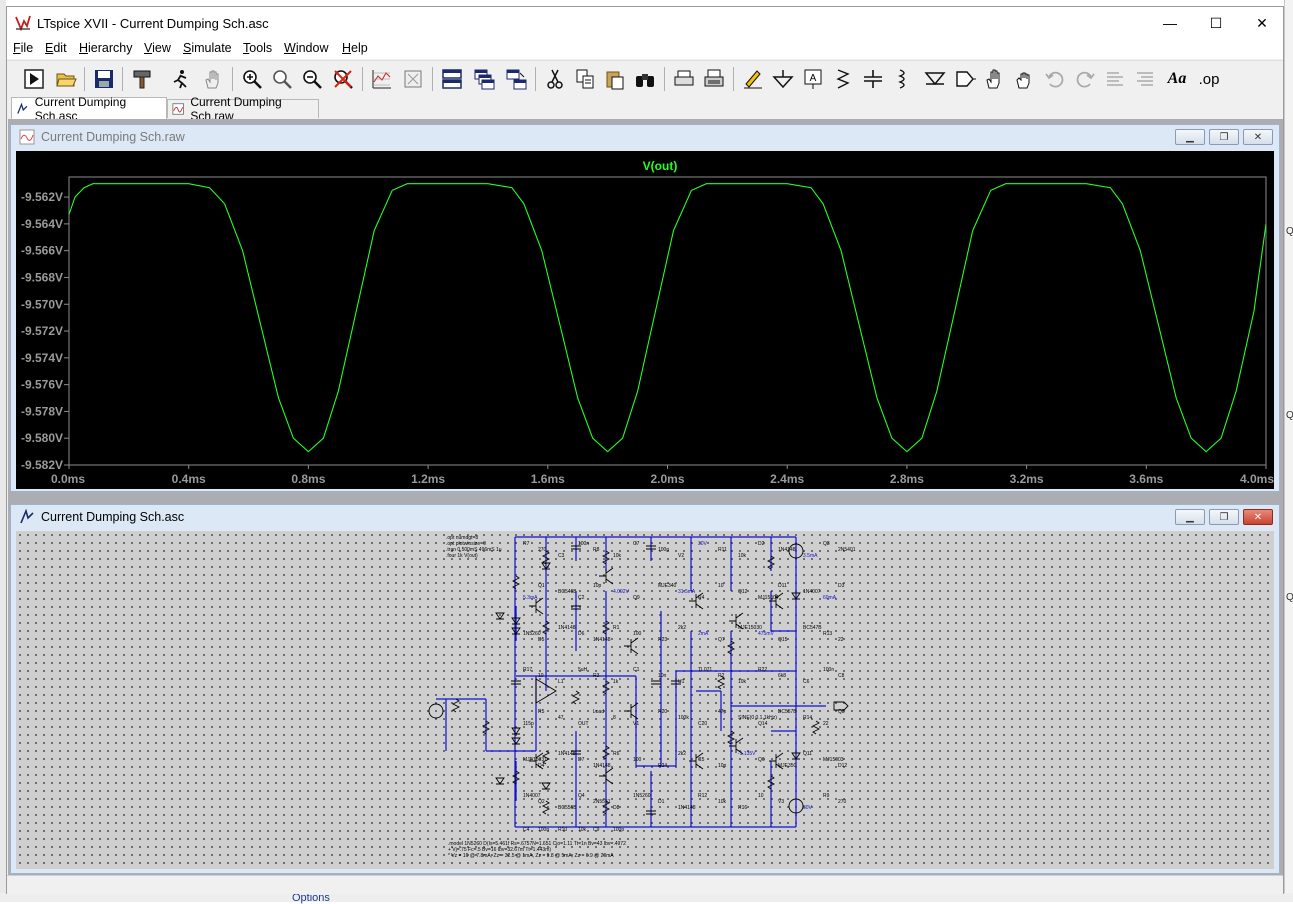 The image size is (1293, 904). Describe the element at coordinates (180, 79) in the screenshot. I see `halt-button` at that location.